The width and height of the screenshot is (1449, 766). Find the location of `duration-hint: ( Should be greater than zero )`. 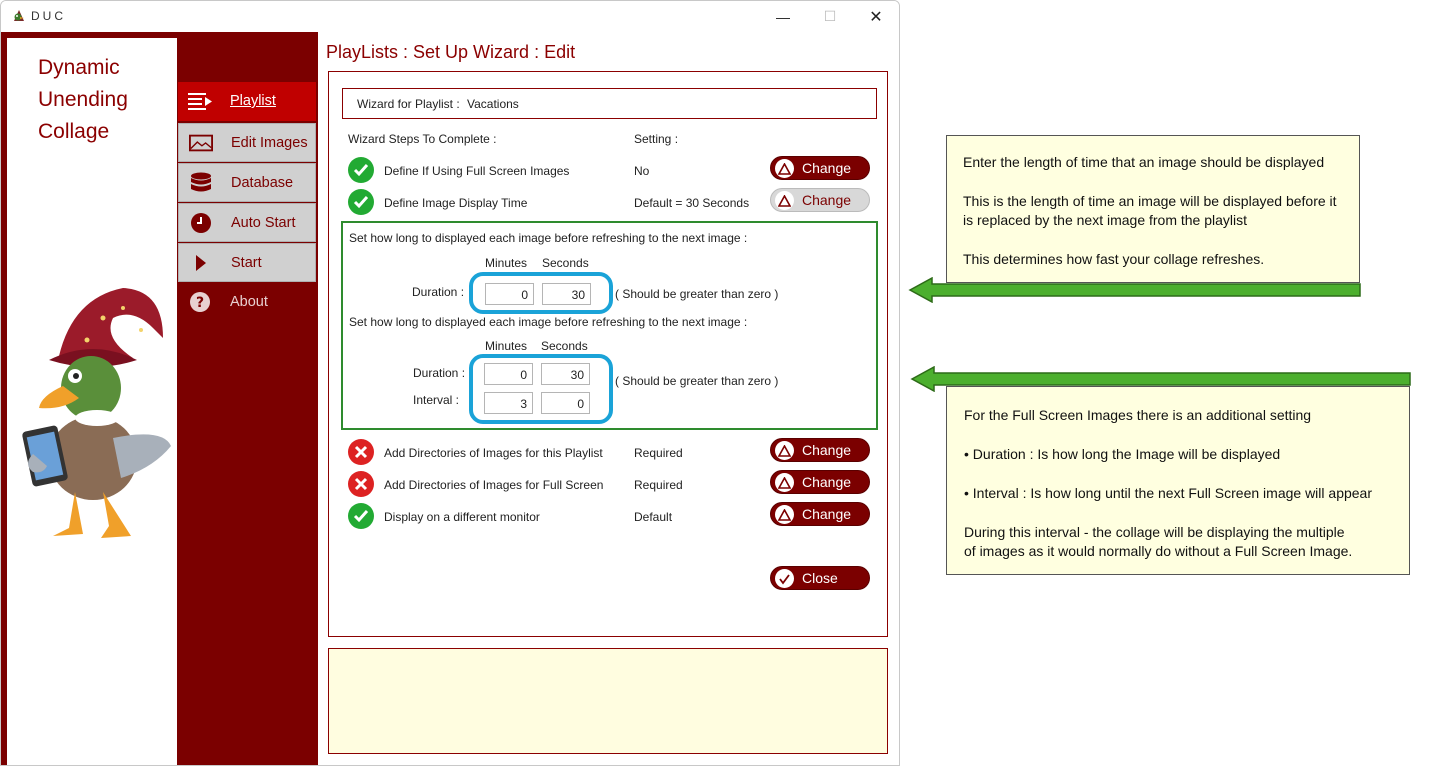

duration-hint: ( Should be greater than zero ) is located at coordinates (697, 294).